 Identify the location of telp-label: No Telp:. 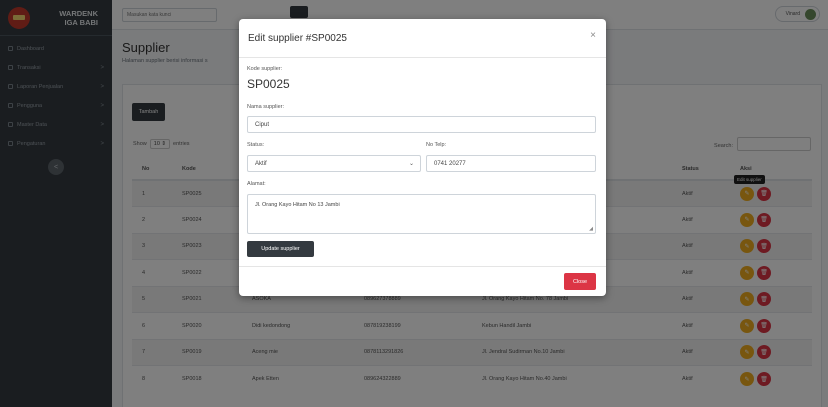
(436, 145).